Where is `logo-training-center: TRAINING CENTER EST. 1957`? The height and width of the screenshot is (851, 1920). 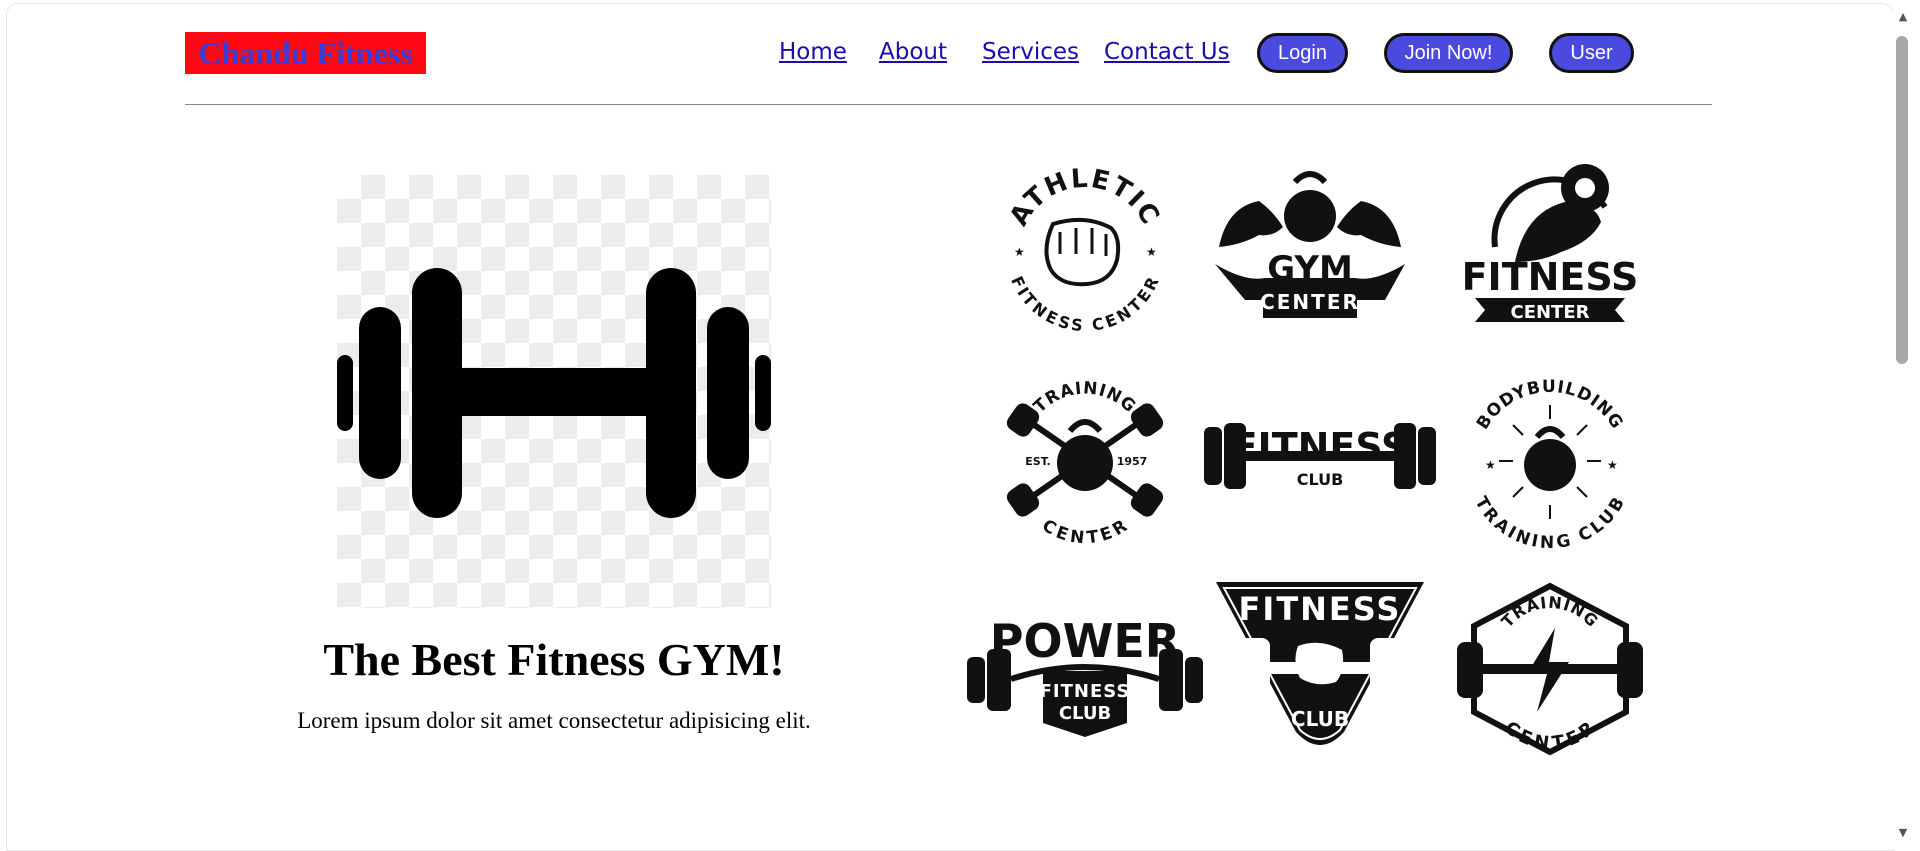
logo-training-center: TRAINING CENTER EST. 1957 is located at coordinates (1085, 457).